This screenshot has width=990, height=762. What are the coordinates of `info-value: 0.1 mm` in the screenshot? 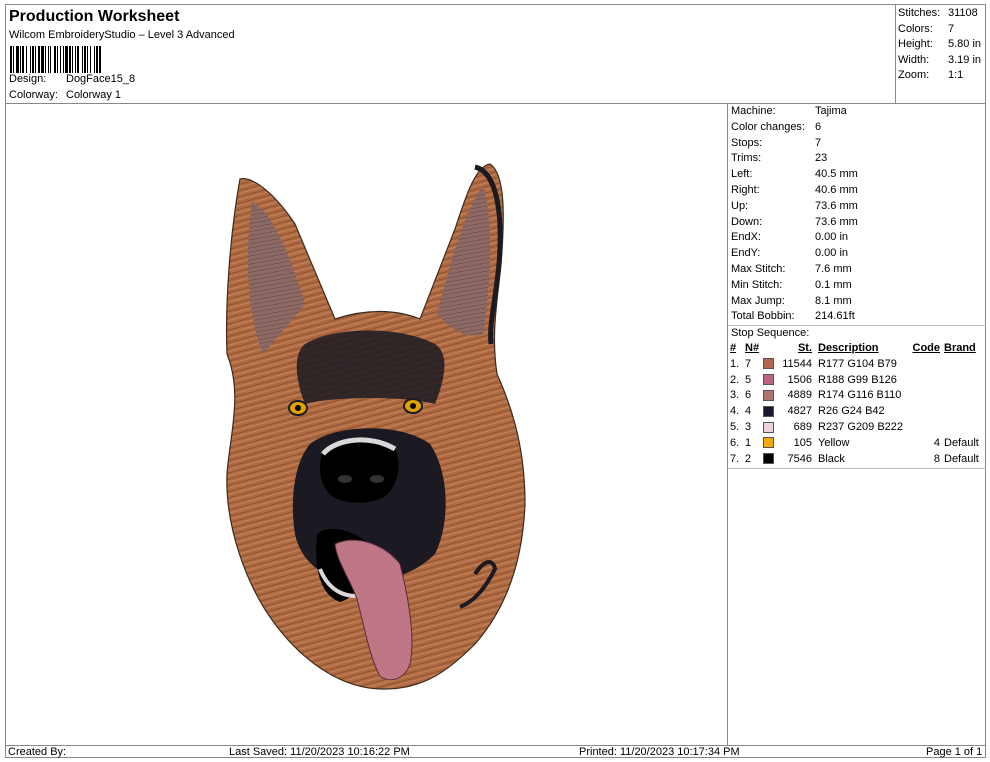 It's located at (833, 284).